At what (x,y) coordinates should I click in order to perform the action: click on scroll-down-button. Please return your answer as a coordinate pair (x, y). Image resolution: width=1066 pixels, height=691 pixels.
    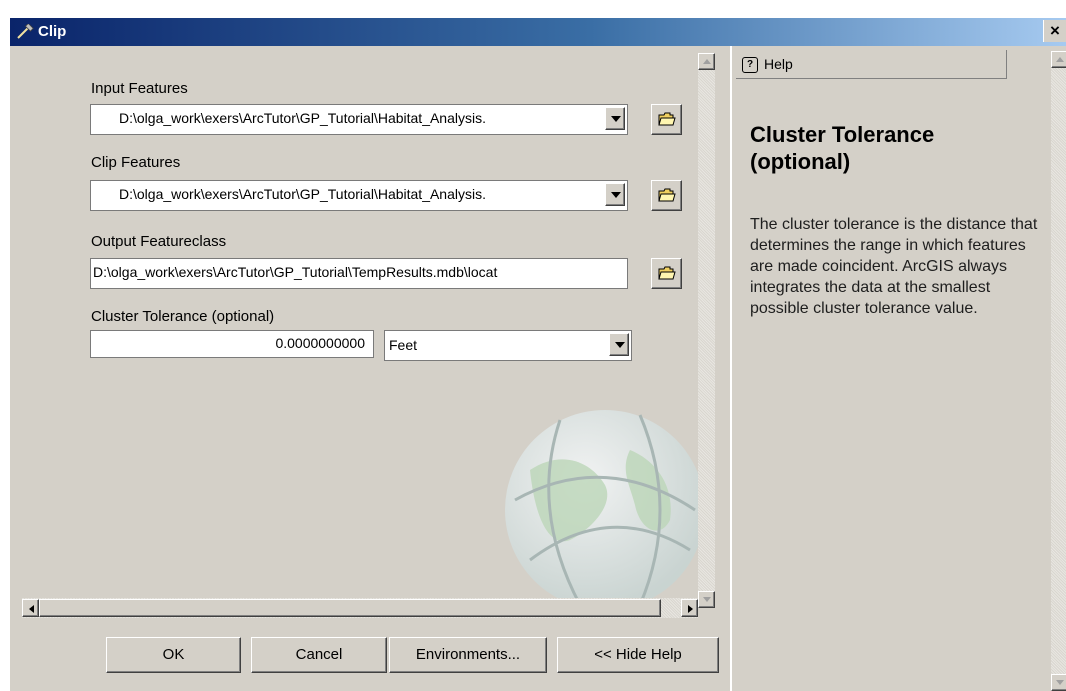
    Looking at the image, I should click on (706, 599).